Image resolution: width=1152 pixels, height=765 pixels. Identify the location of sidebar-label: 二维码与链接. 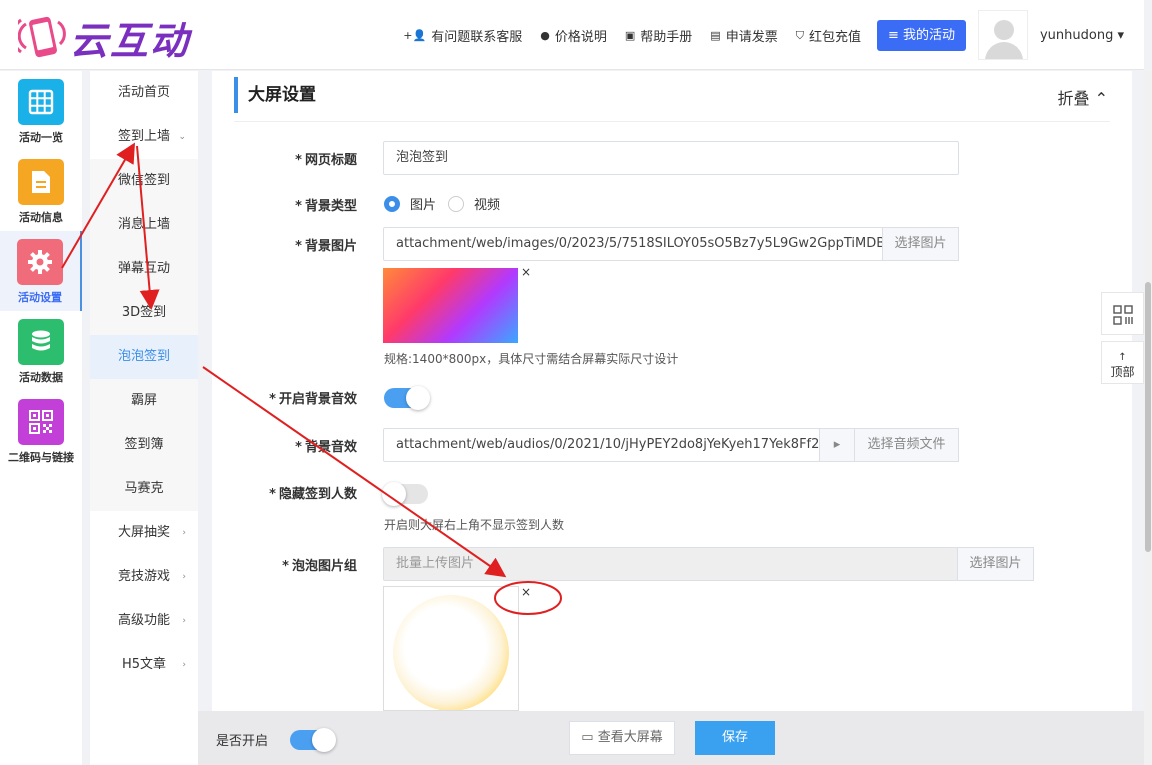
(41, 457).